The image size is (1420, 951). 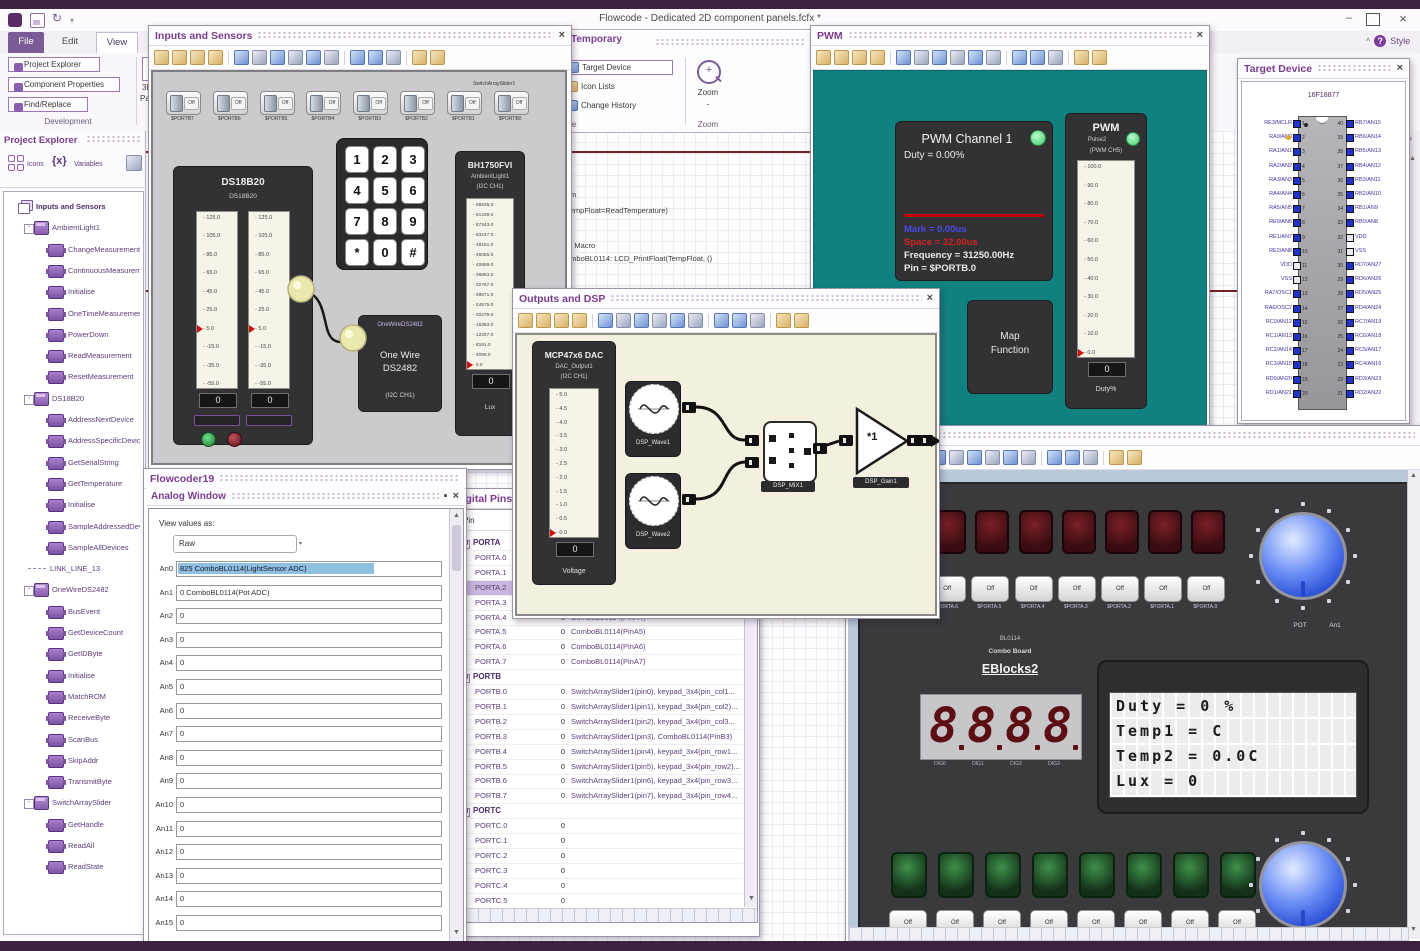 What do you see at coordinates (54, 64) in the screenshot?
I see `ribbon-button-project-explorer: Project Explorer` at bounding box center [54, 64].